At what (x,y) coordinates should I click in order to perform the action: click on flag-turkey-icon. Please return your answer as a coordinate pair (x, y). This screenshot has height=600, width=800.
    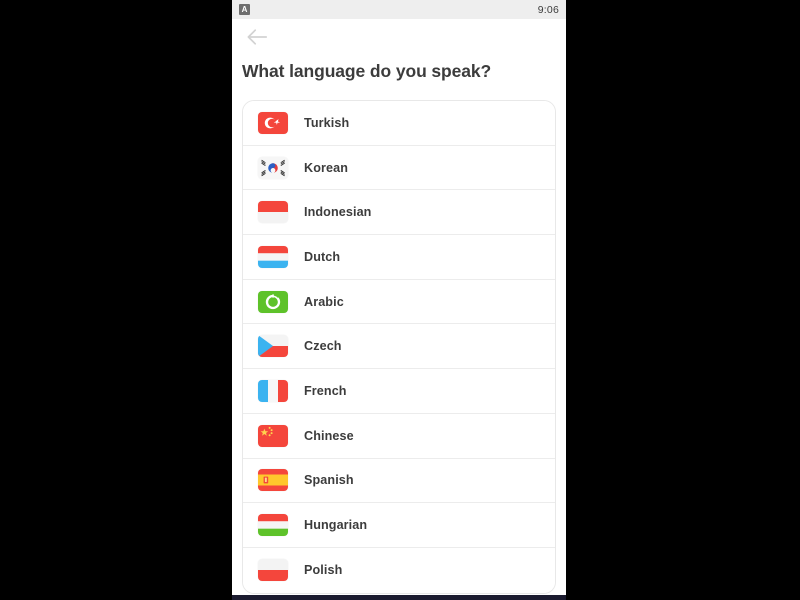
    Looking at the image, I should click on (273, 122).